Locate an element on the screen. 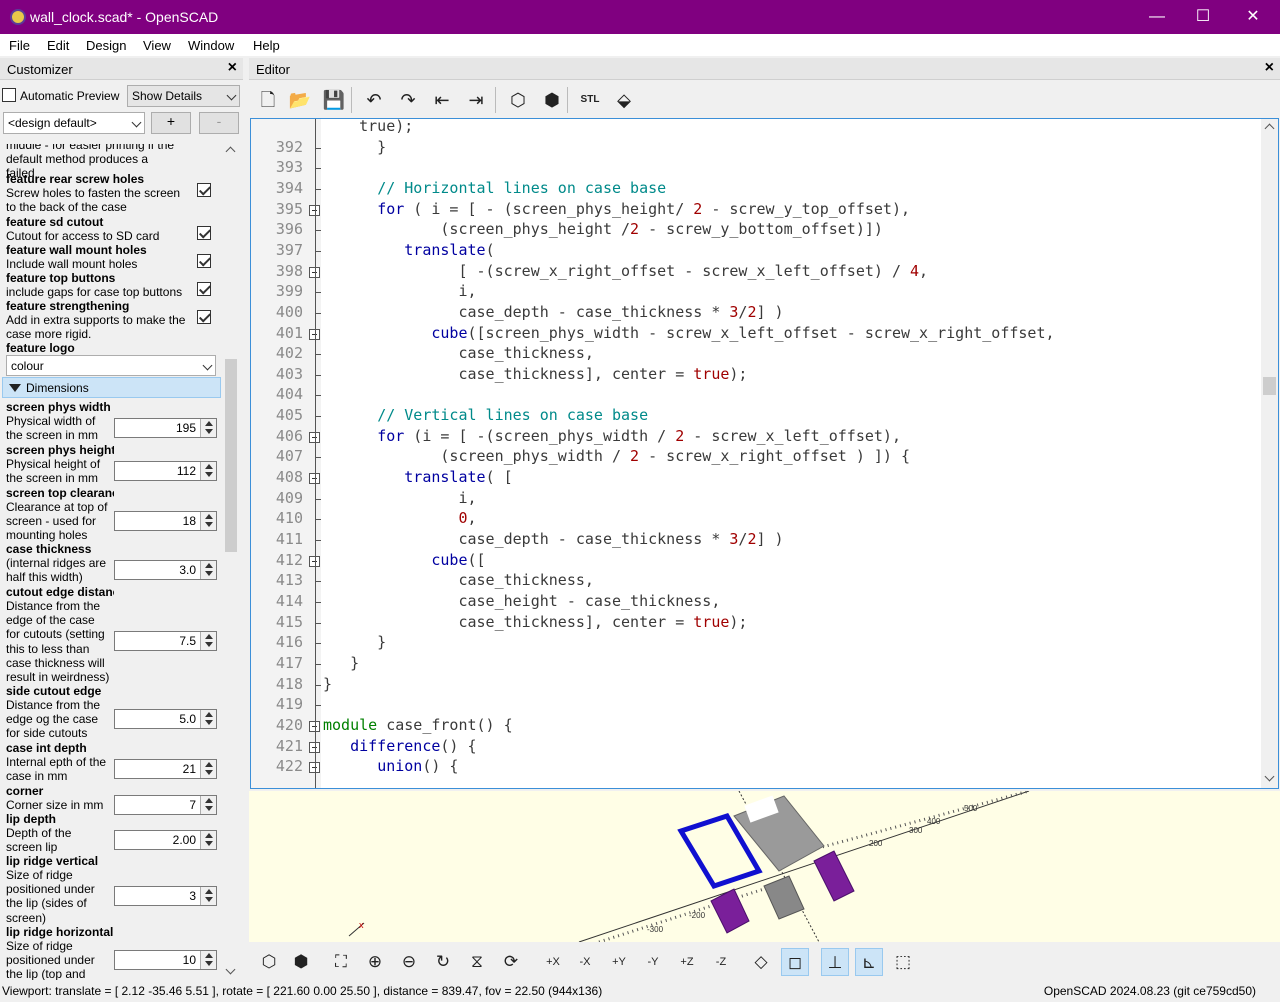 This screenshot has width=1280, height=1002. view-bottom-icon: -Z is located at coordinates (721, 962).